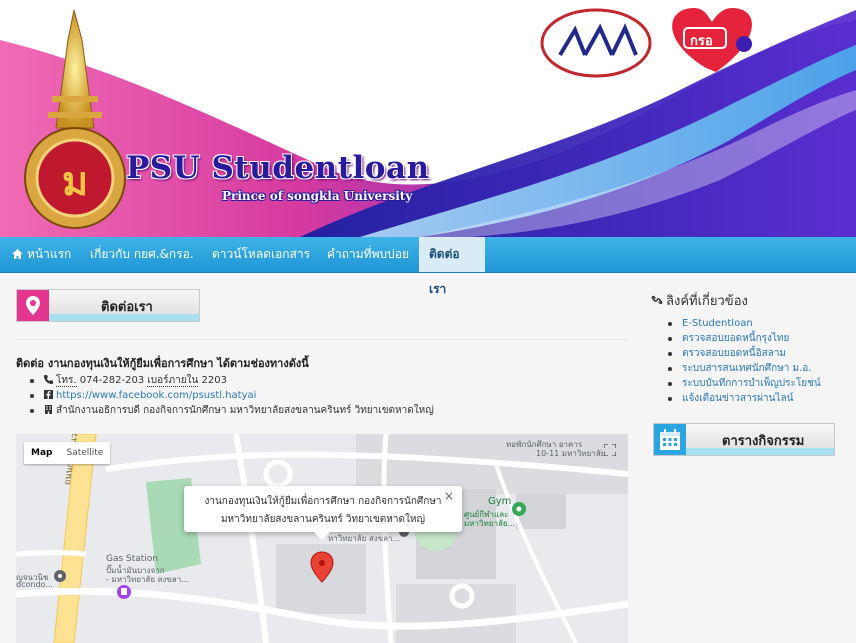 This screenshot has width=856, height=643. Describe the element at coordinates (449, 496) in the screenshot. I see `info-window-close-icon: ×` at that location.